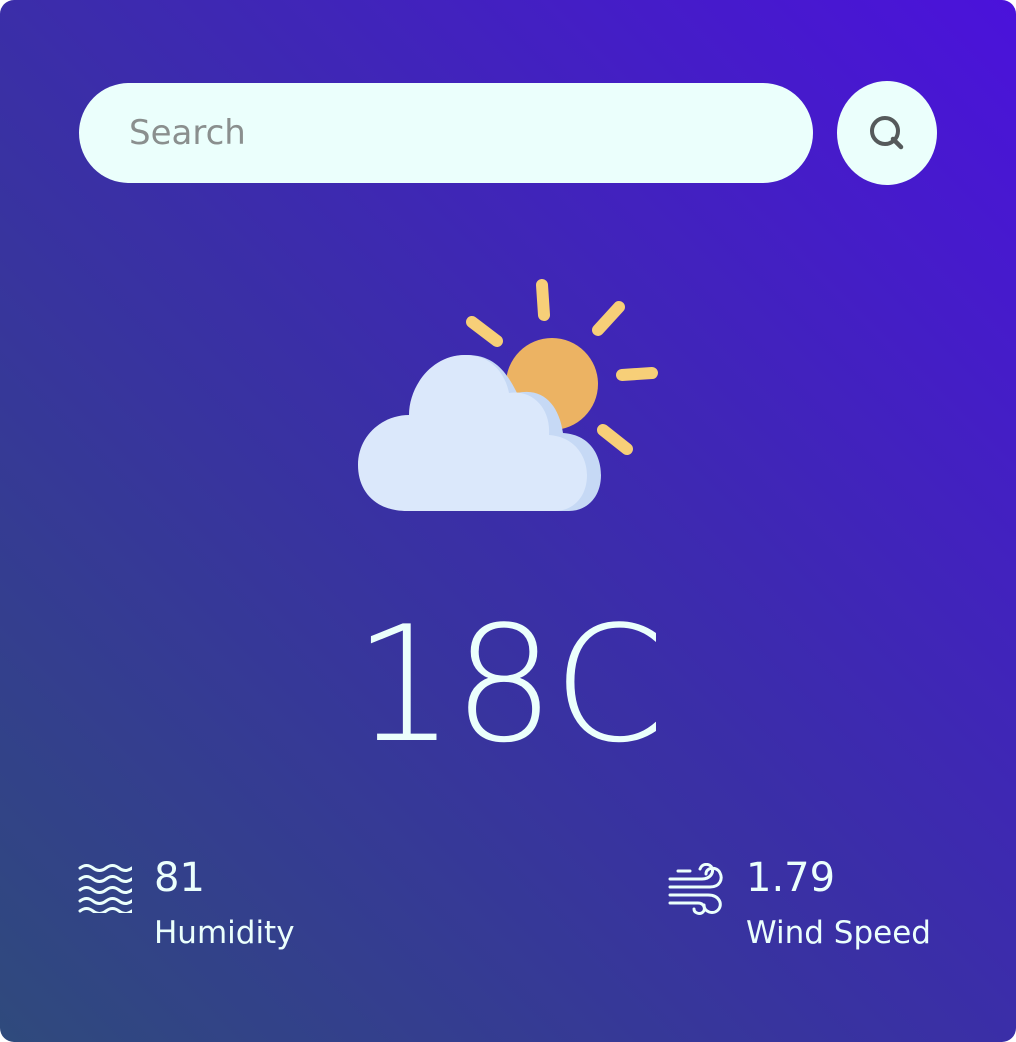 Image resolution: width=1016 pixels, height=1042 pixels. Describe the element at coordinates (799, 904) in the screenshot. I see `wind-stat: 1.79 Wind Speed` at that location.